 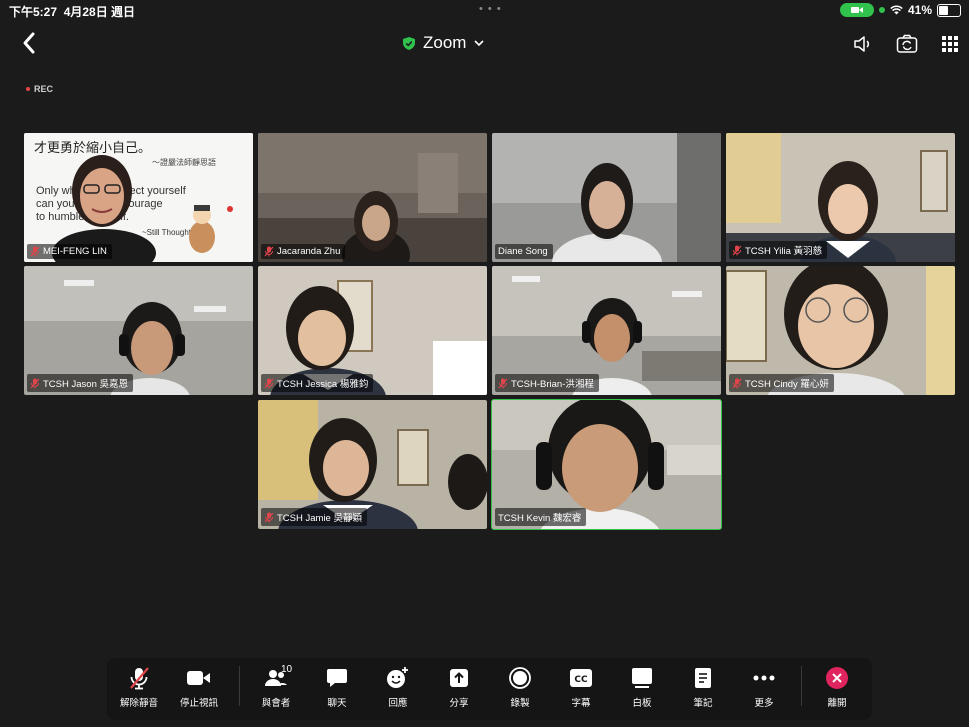 I want to click on recording-indicator: REC, so click(x=39, y=89).